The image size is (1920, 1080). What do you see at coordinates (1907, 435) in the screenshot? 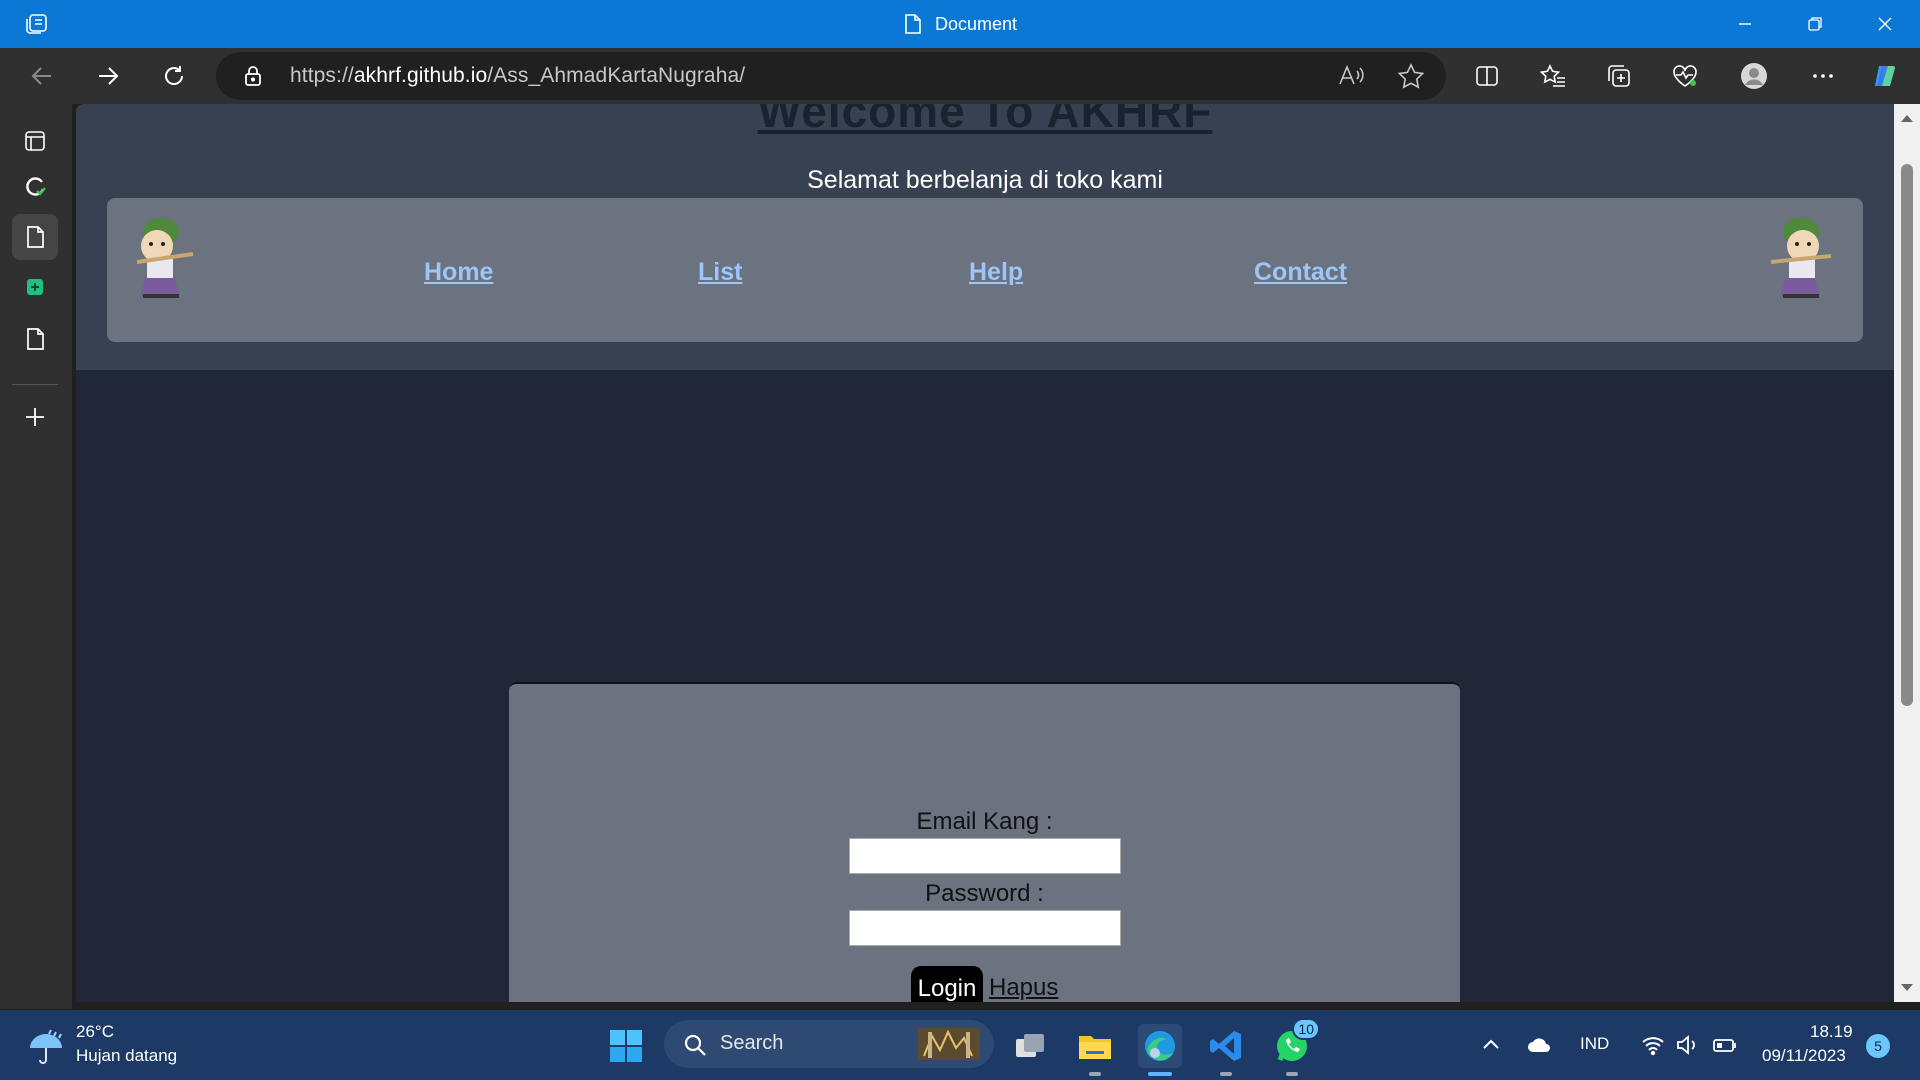
I see `scrollbar-thumb` at bounding box center [1907, 435].